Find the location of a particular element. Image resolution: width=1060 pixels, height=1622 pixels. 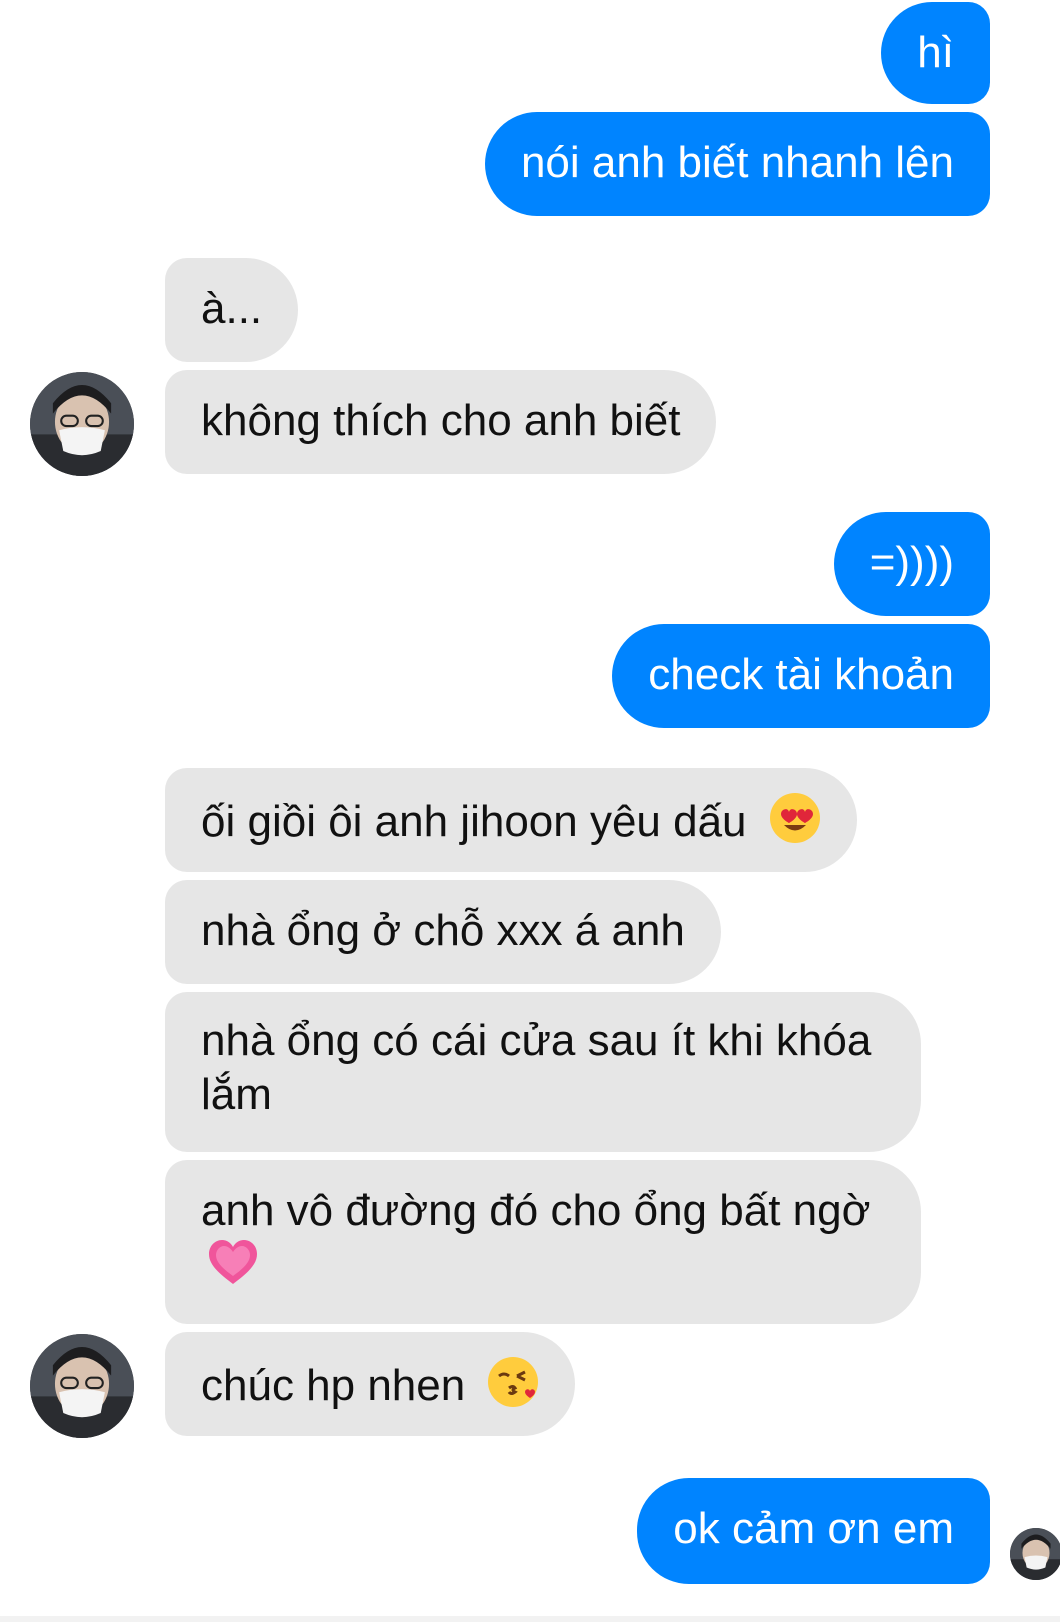

message-text: =)))) is located at coordinates (911, 562).